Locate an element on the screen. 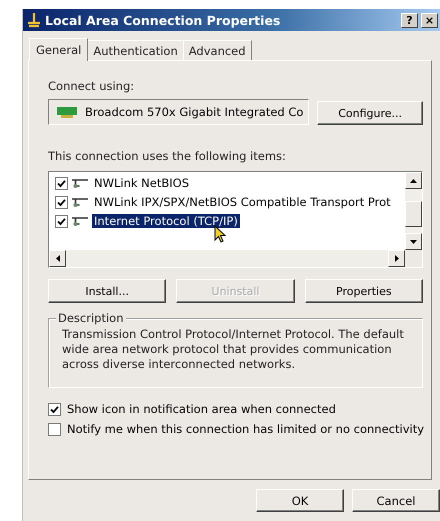 This screenshot has height=521, width=440. scroll-right-button is located at coordinates (396, 258).